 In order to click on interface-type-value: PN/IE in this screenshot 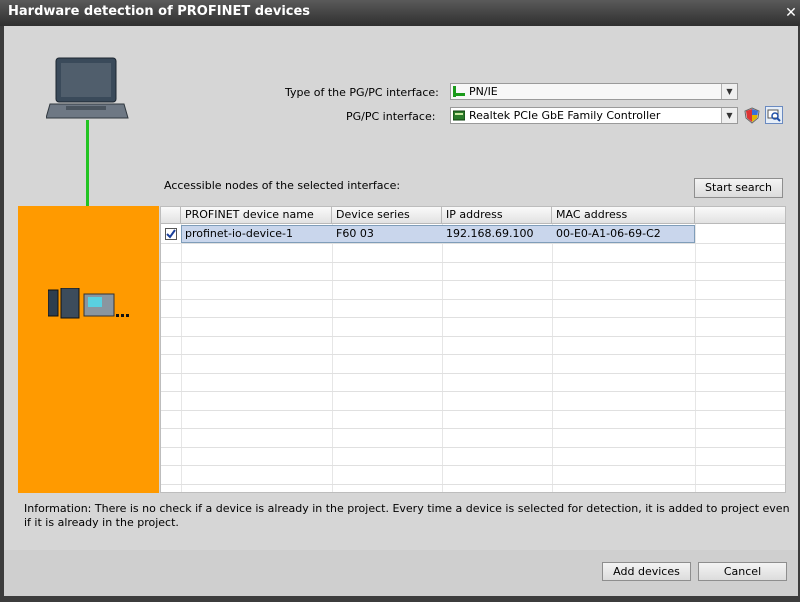, I will do `click(483, 91)`.